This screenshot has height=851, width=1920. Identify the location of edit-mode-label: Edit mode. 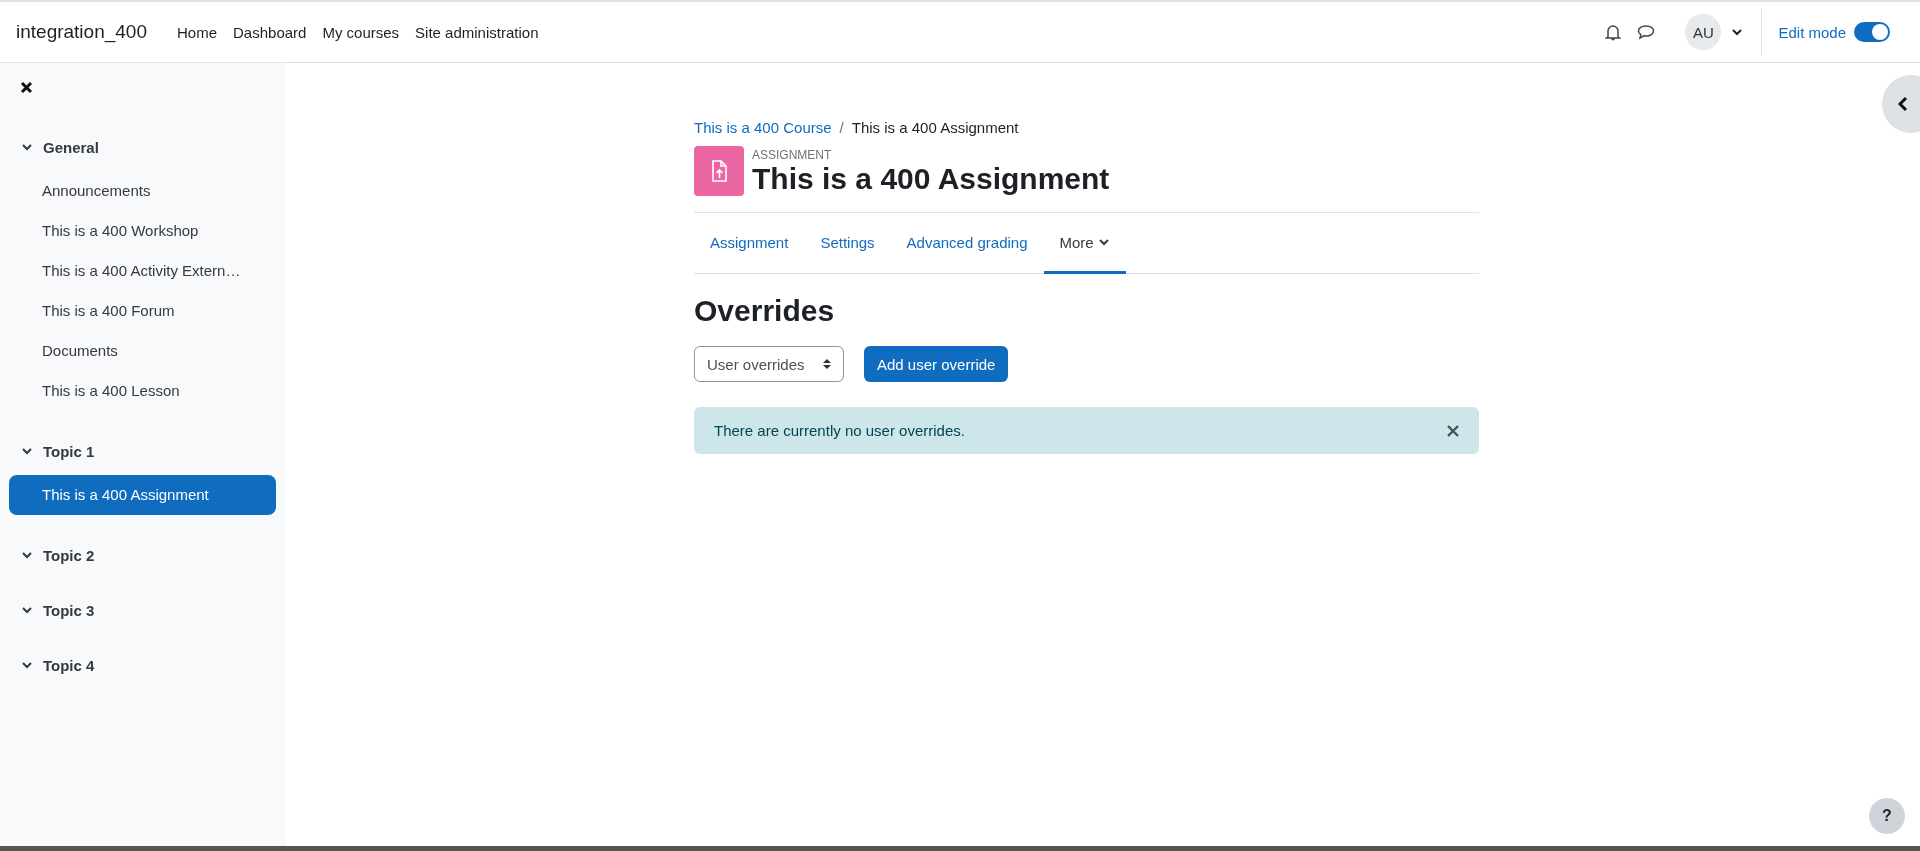
(1812, 32).